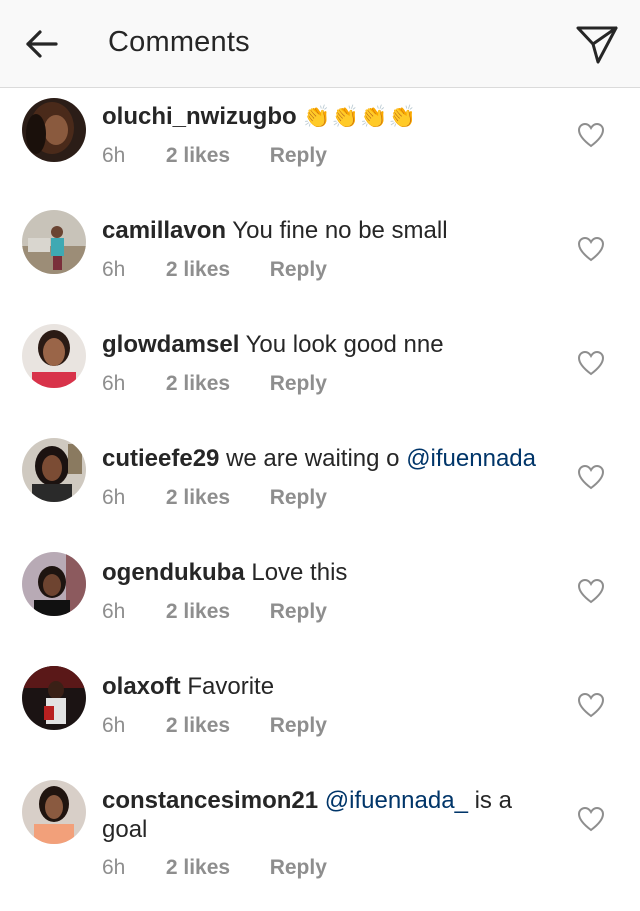  I want to click on comment-item: ogendukuba Love this 6h 2 likes Reply, so click(320, 601).